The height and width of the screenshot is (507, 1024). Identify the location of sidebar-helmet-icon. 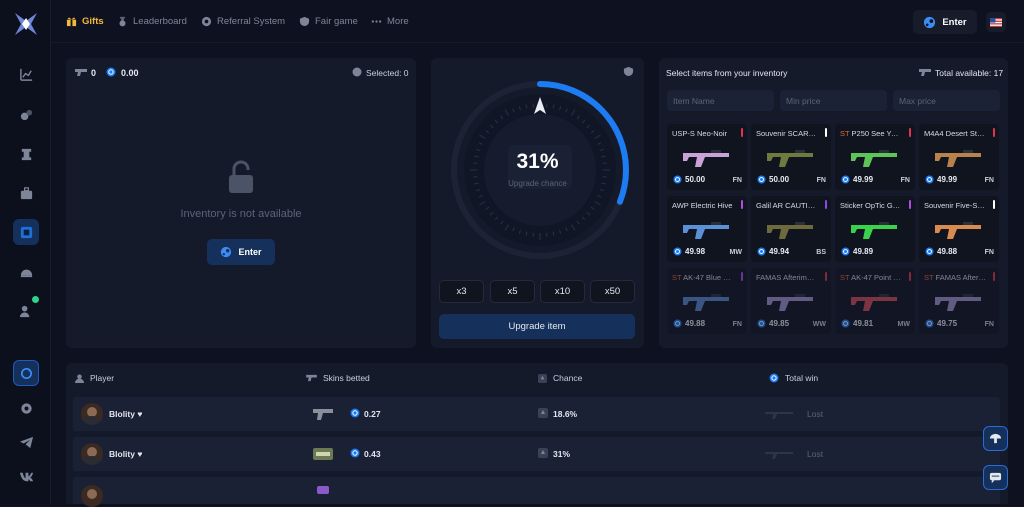
(26, 271).